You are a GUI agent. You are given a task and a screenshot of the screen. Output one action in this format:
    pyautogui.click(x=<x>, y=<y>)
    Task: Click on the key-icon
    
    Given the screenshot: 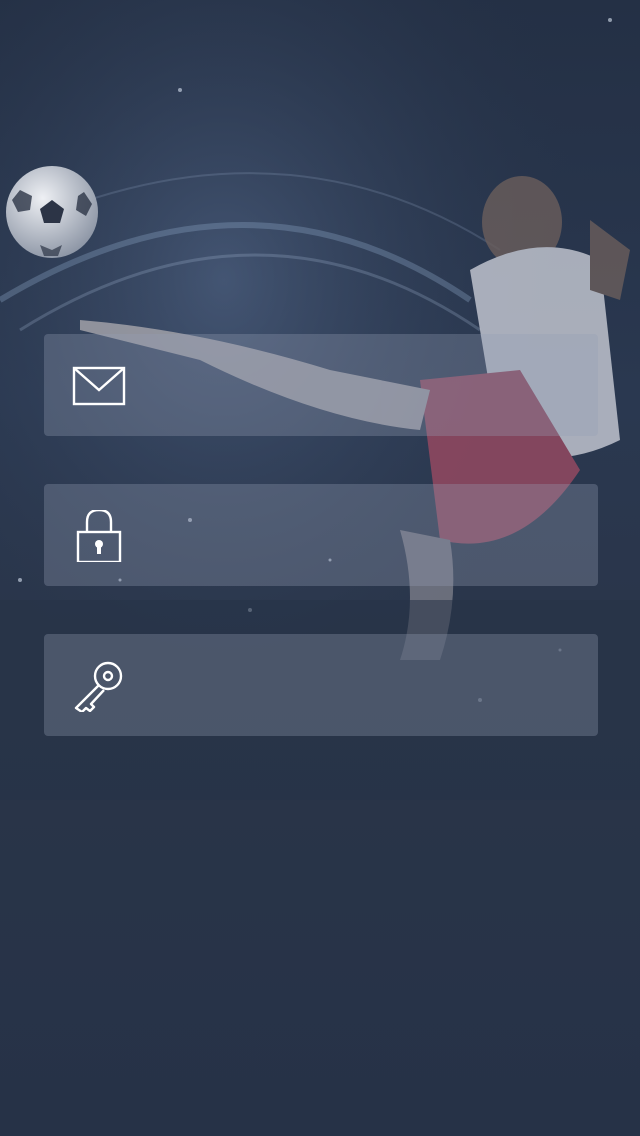 What is the action you would take?
    pyautogui.click(x=98, y=686)
    